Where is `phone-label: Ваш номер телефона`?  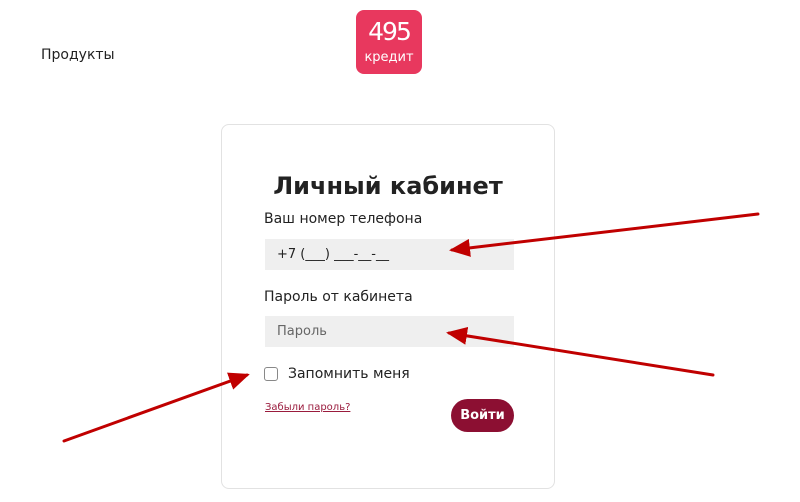
phone-label: Ваш номер телефона is located at coordinates (343, 219).